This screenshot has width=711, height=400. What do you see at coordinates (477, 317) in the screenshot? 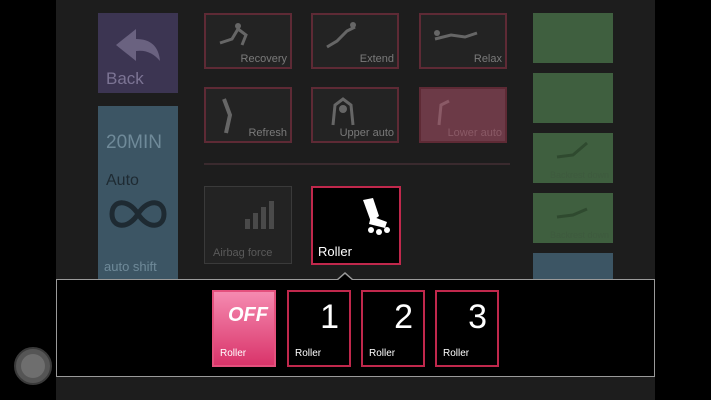
I see `roller-option-value: 3` at bounding box center [477, 317].